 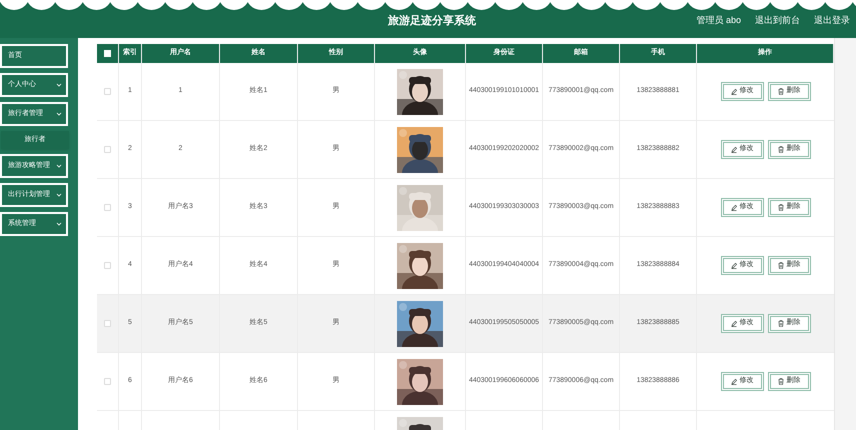 What do you see at coordinates (832, 21) in the screenshot?
I see `header-link: 退出登录` at bounding box center [832, 21].